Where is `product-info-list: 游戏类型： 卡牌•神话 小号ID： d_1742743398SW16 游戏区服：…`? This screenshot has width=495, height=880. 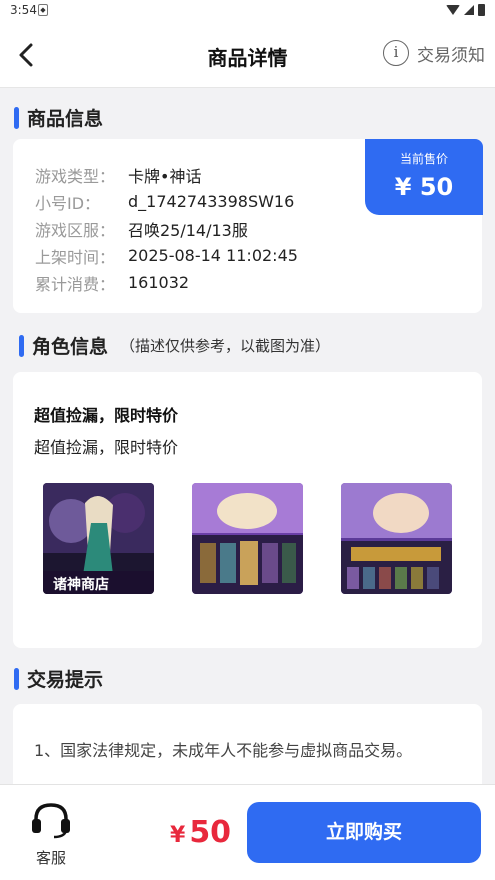
product-info-list: 游戏类型： 卡牌•神话 小号ID： d_1742743398SW16 游戏区服：… is located at coordinates (166, 228).